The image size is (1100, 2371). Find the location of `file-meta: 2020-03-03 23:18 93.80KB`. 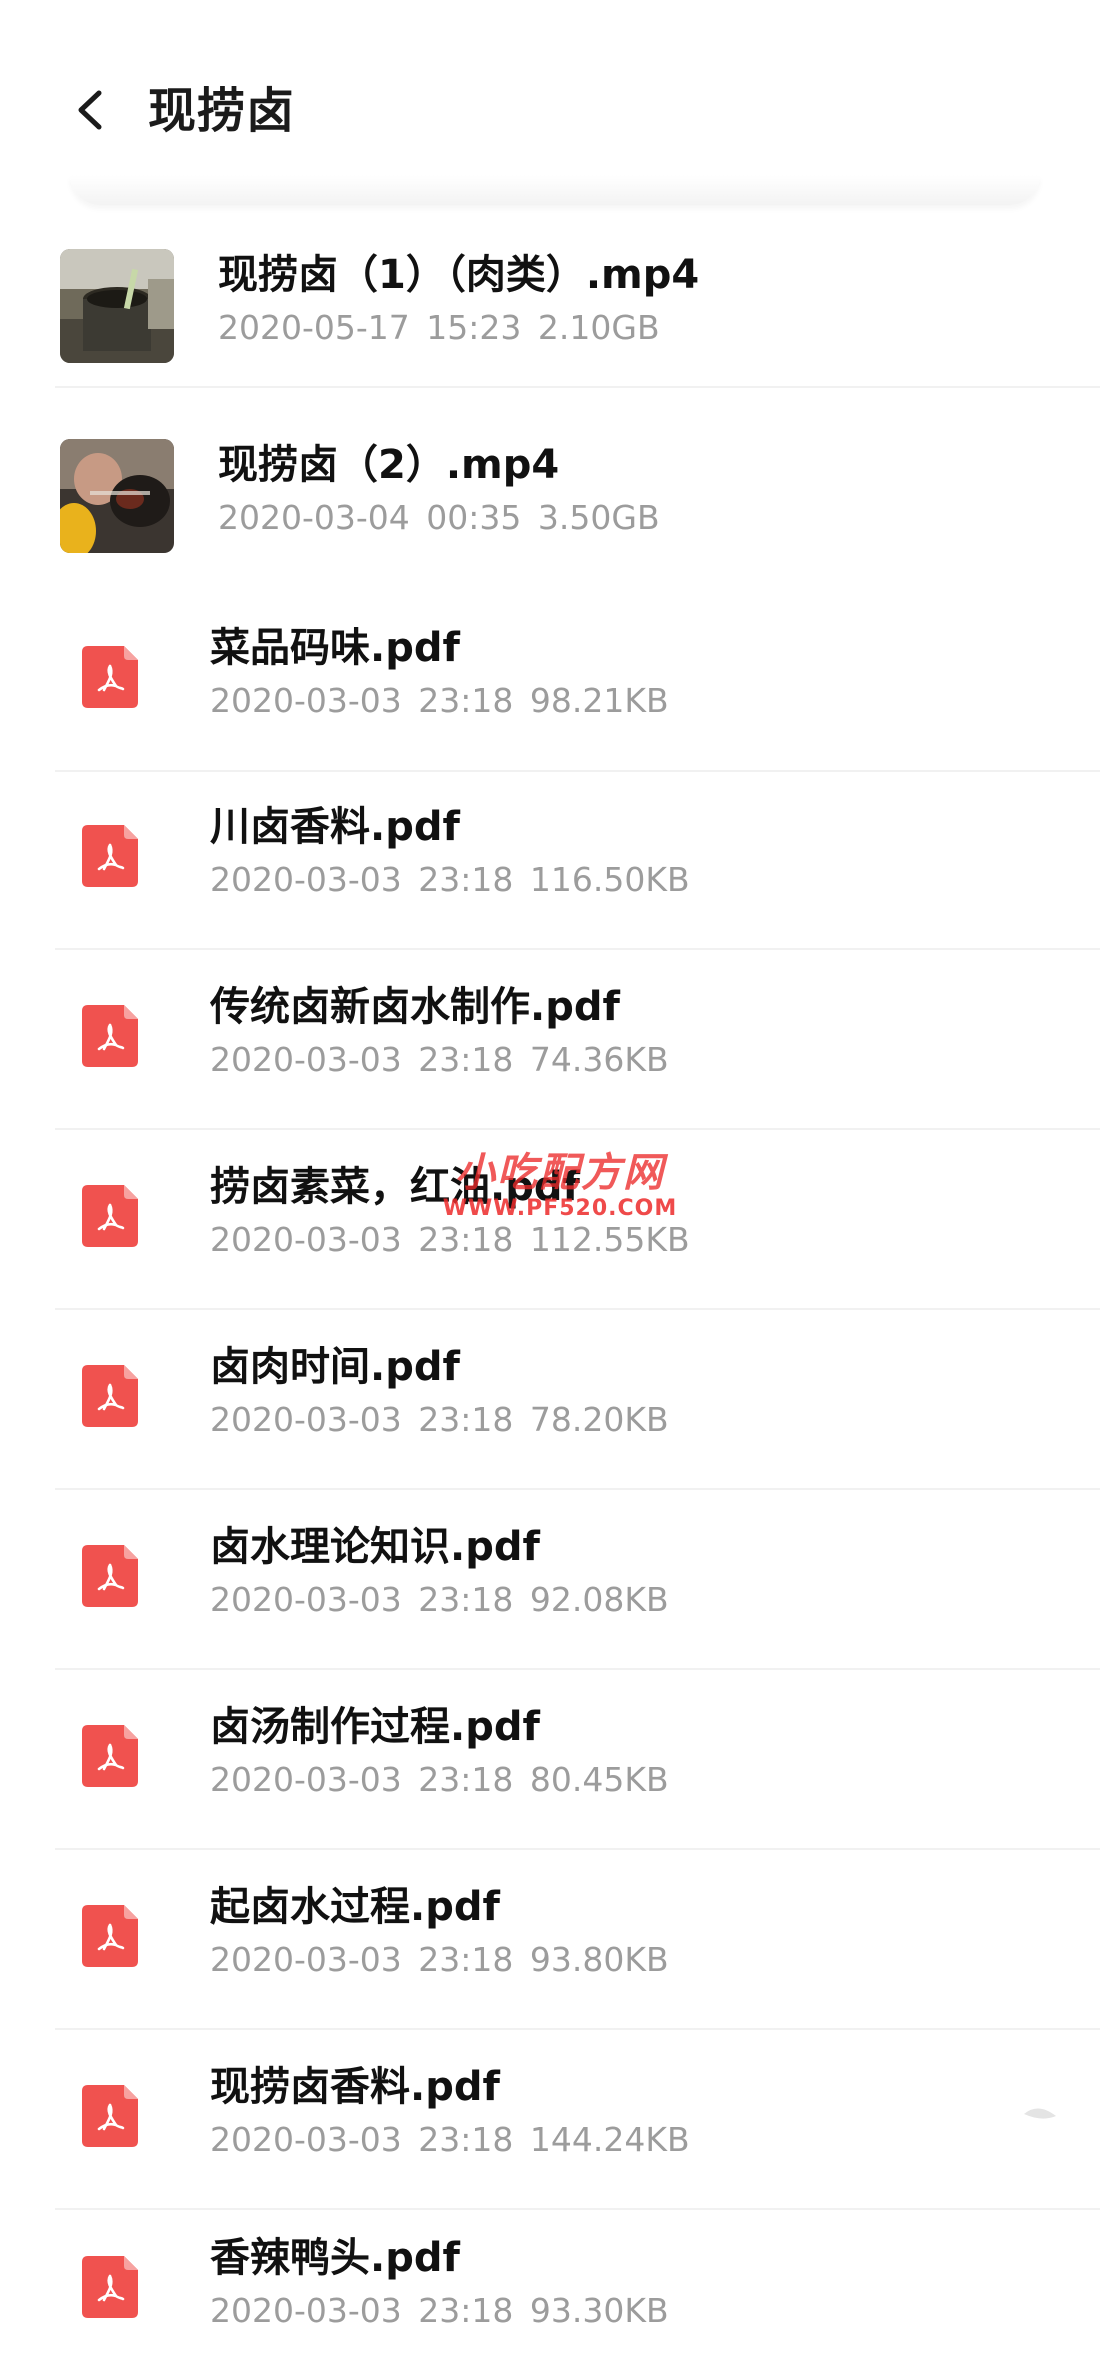

file-meta: 2020-03-03 23:18 93.80KB is located at coordinates (439, 1960).